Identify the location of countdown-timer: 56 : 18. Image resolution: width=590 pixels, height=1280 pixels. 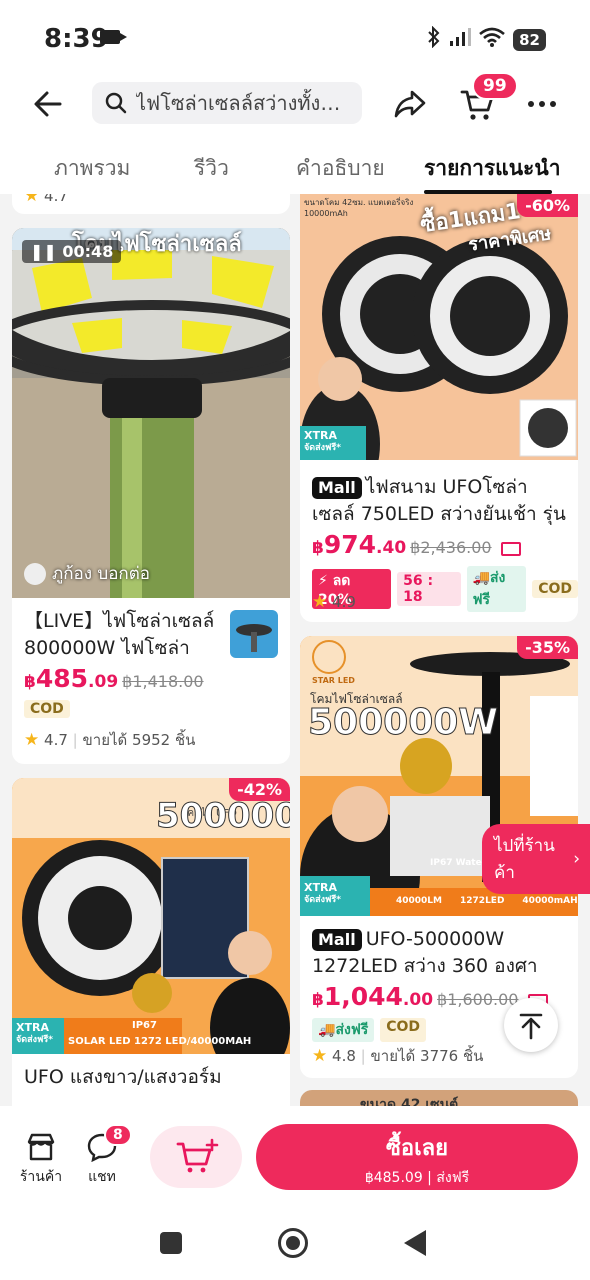
(429, 589).